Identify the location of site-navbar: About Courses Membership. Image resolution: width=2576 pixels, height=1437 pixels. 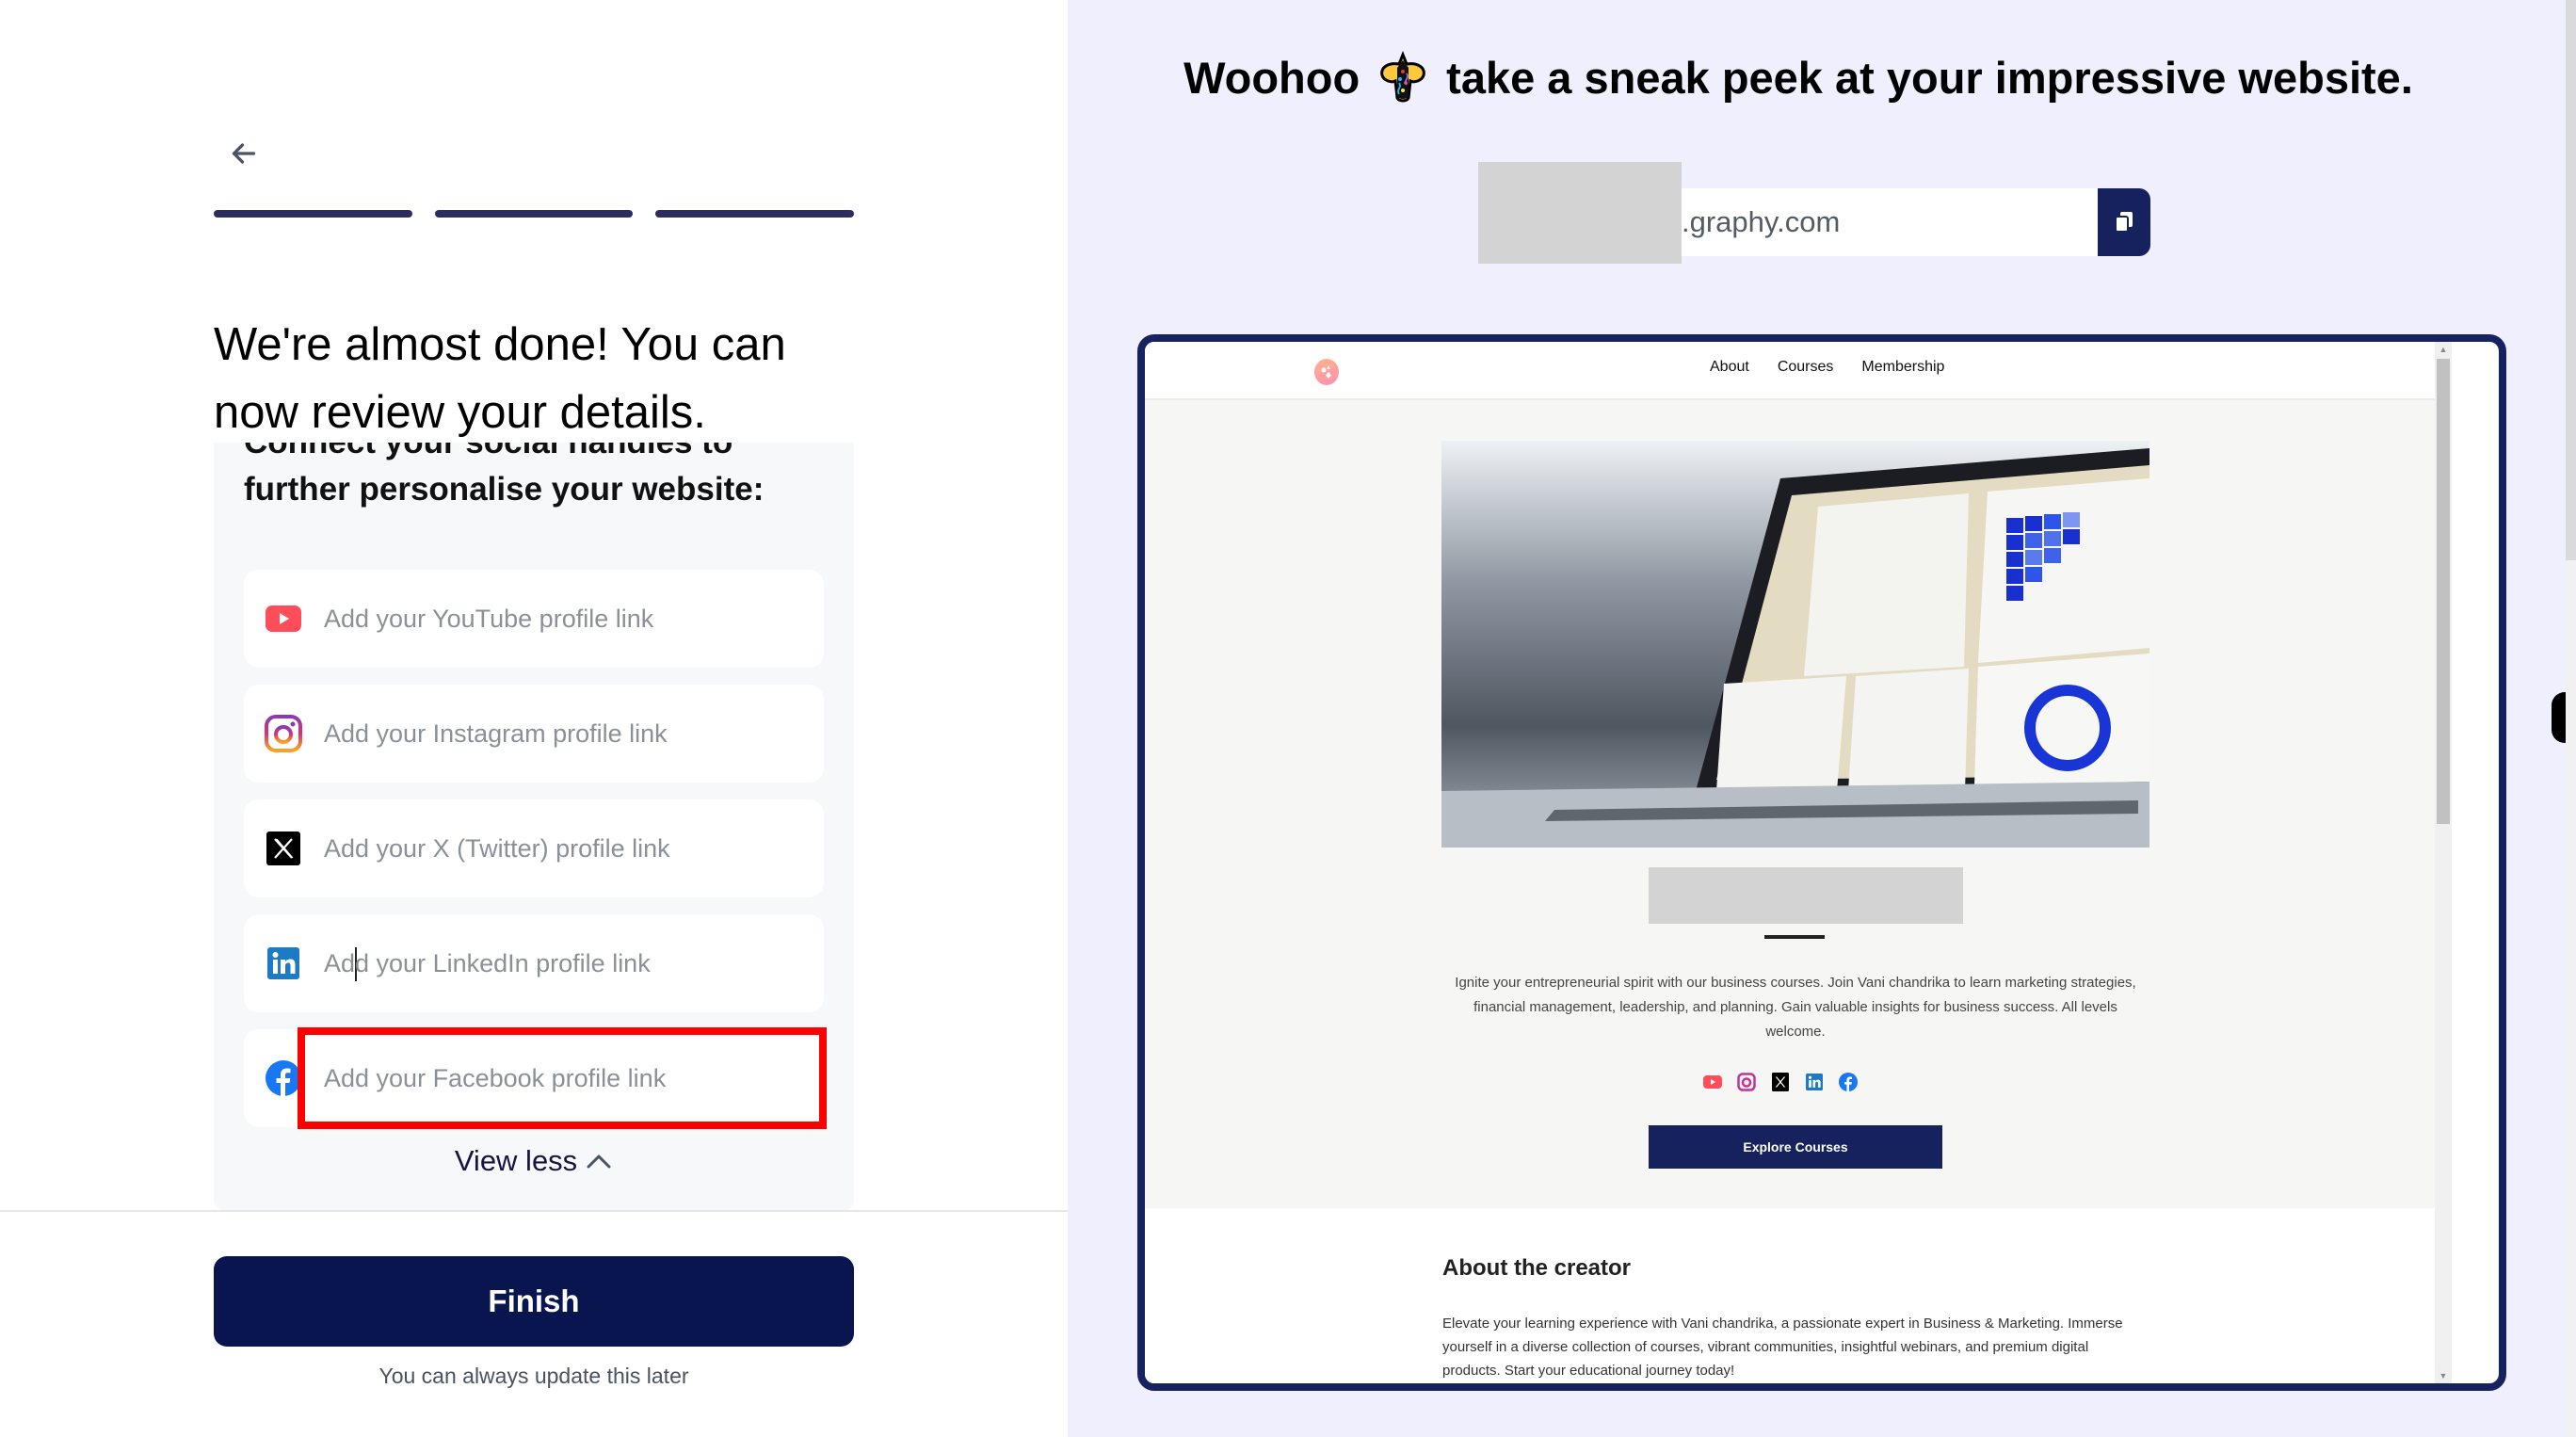
(1790, 371).